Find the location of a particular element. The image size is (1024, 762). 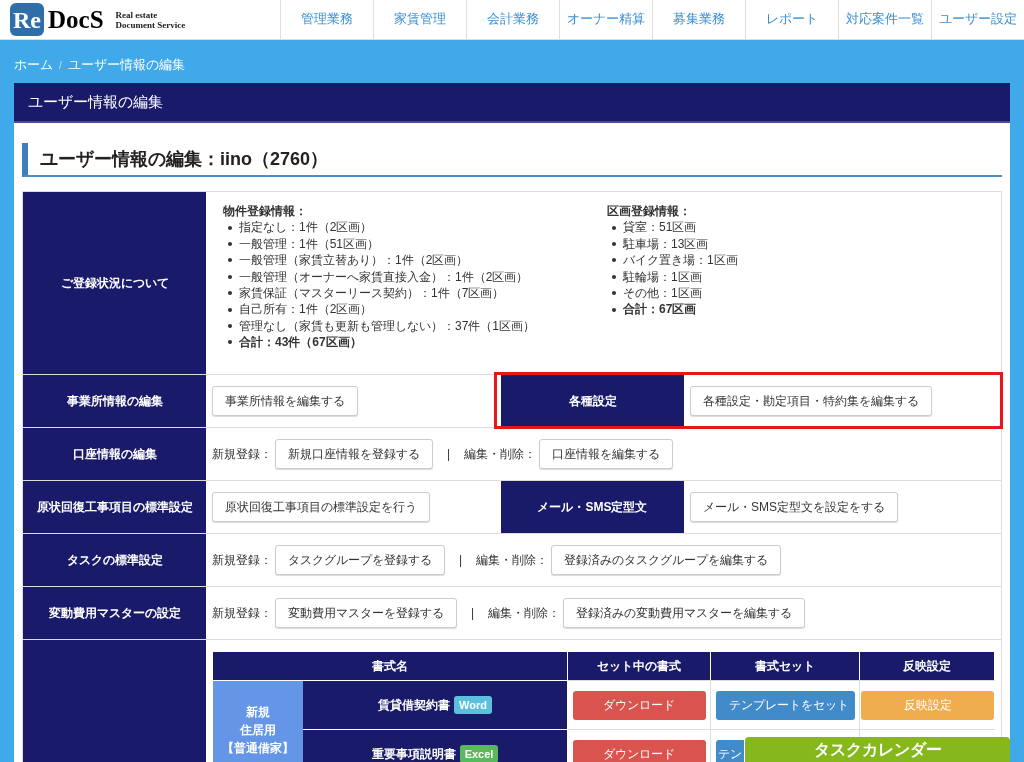

logo-name: DocS is located at coordinates (76, 19).